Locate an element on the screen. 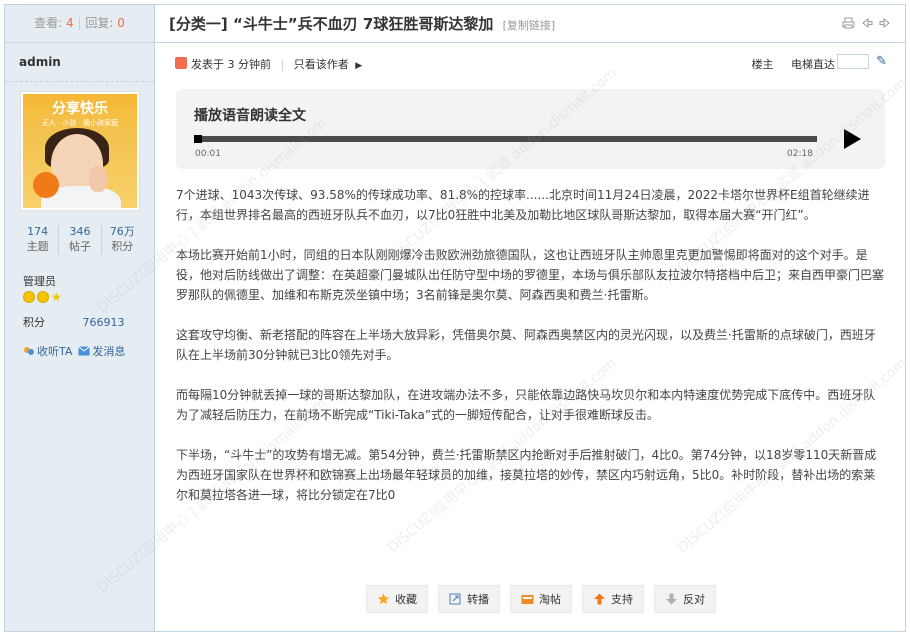  avatar-logo-subtext: 无人 · 小孩 · 晚小孩家庭 is located at coordinates (80, 123).